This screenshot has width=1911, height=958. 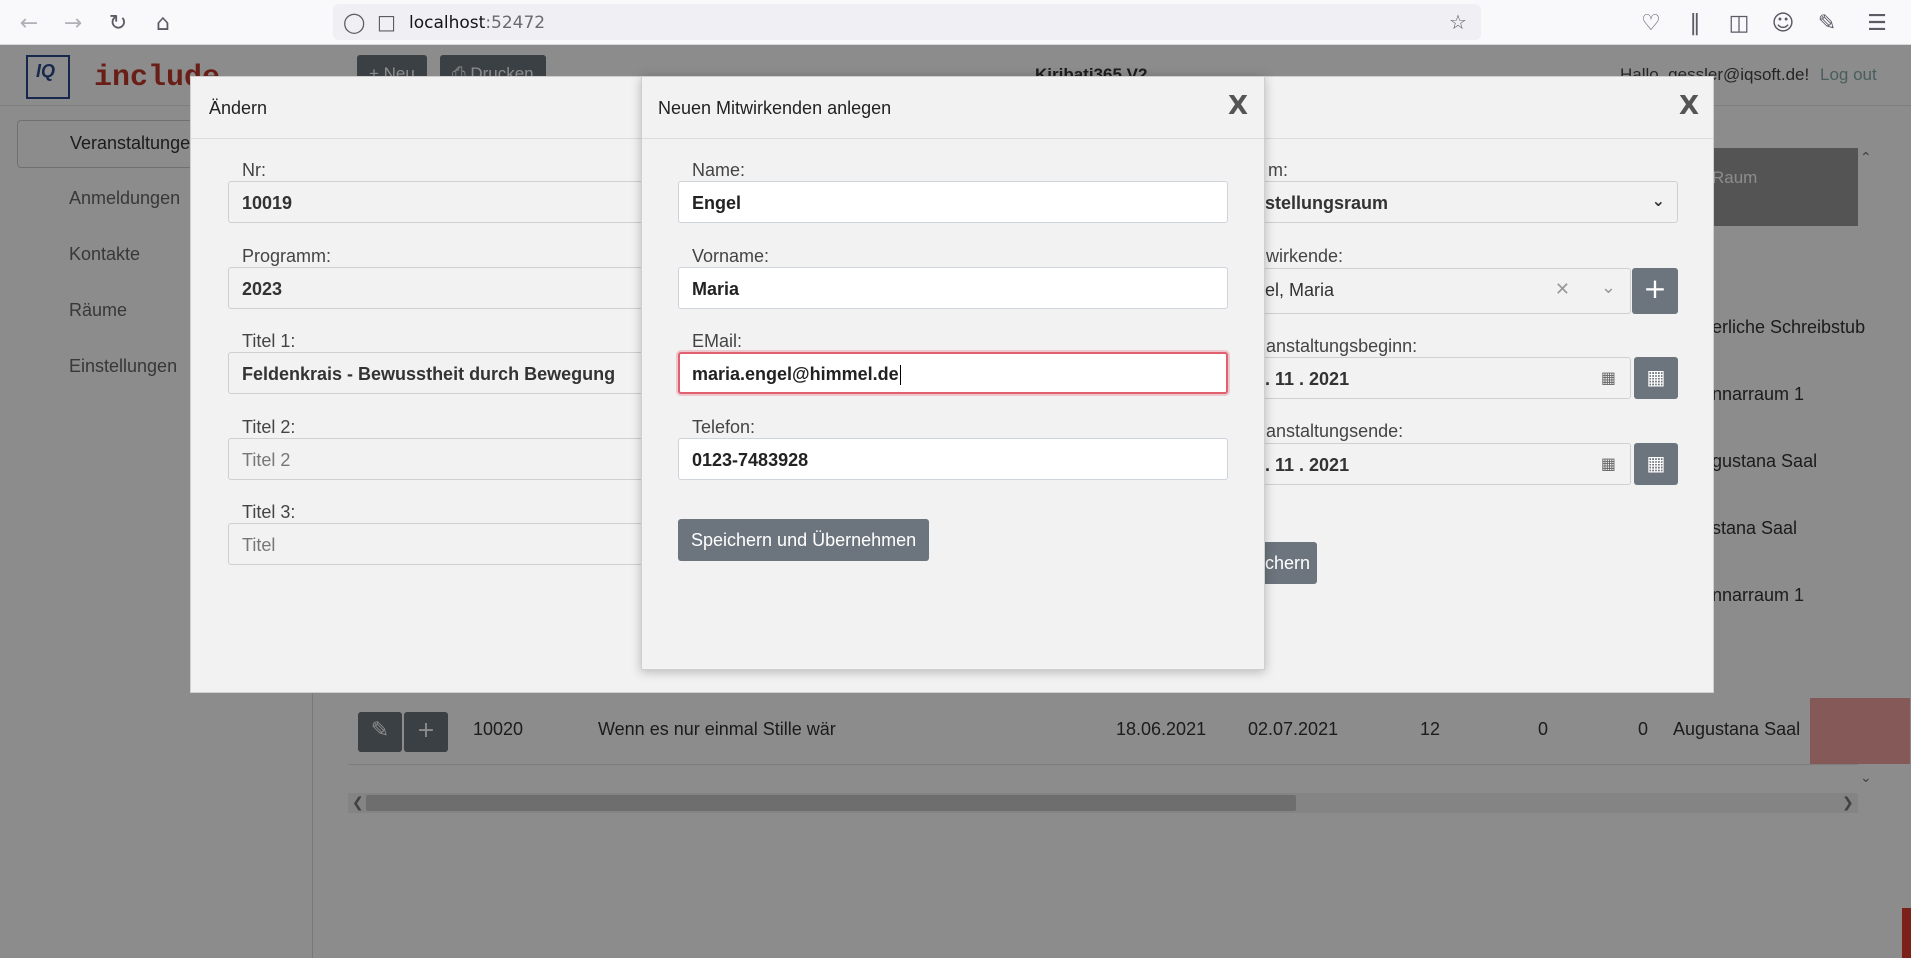 What do you see at coordinates (717, 341) in the screenshot?
I see `email-label: EMail:` at bounding box center [717, 341].